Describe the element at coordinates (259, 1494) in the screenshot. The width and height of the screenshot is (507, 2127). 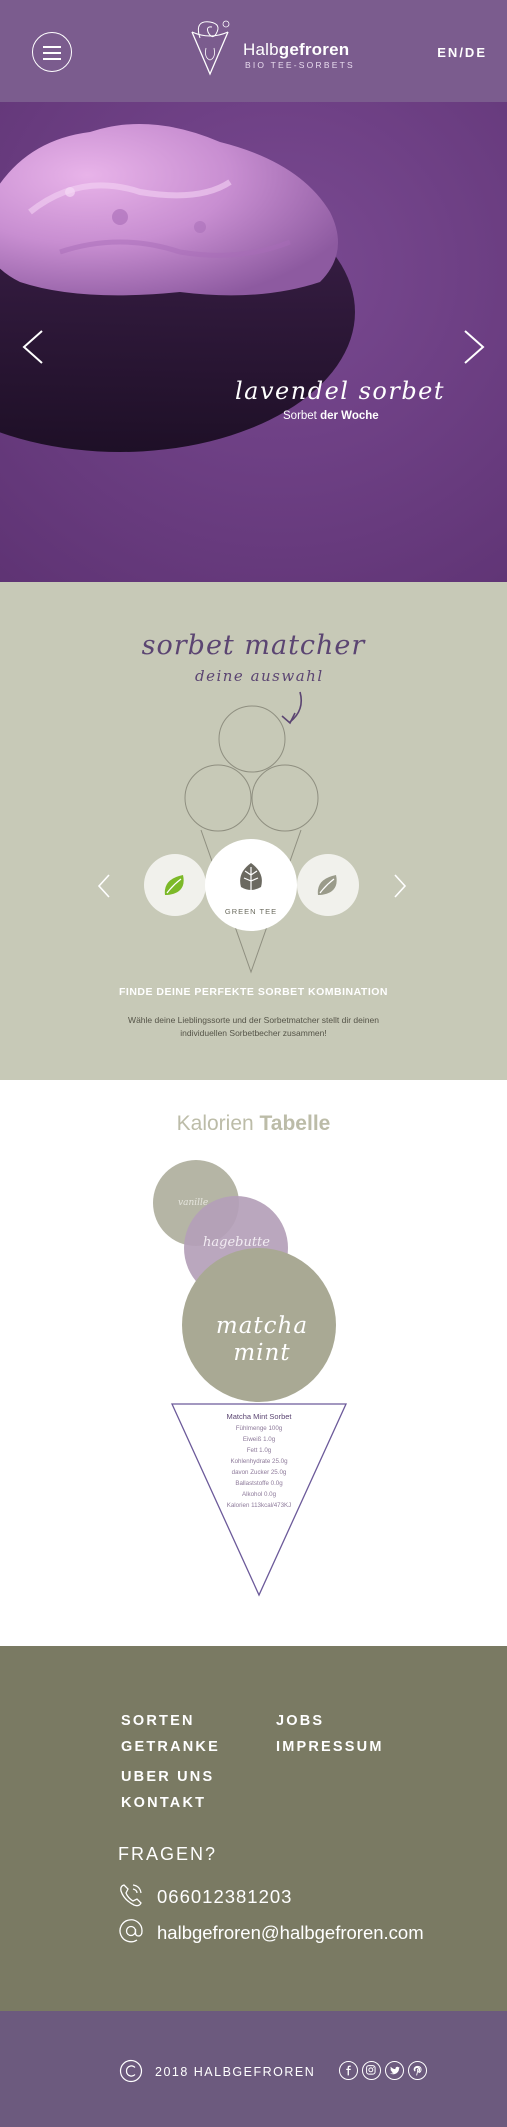
I see `nutrition-row: Alkohol 0.0g` at that location.